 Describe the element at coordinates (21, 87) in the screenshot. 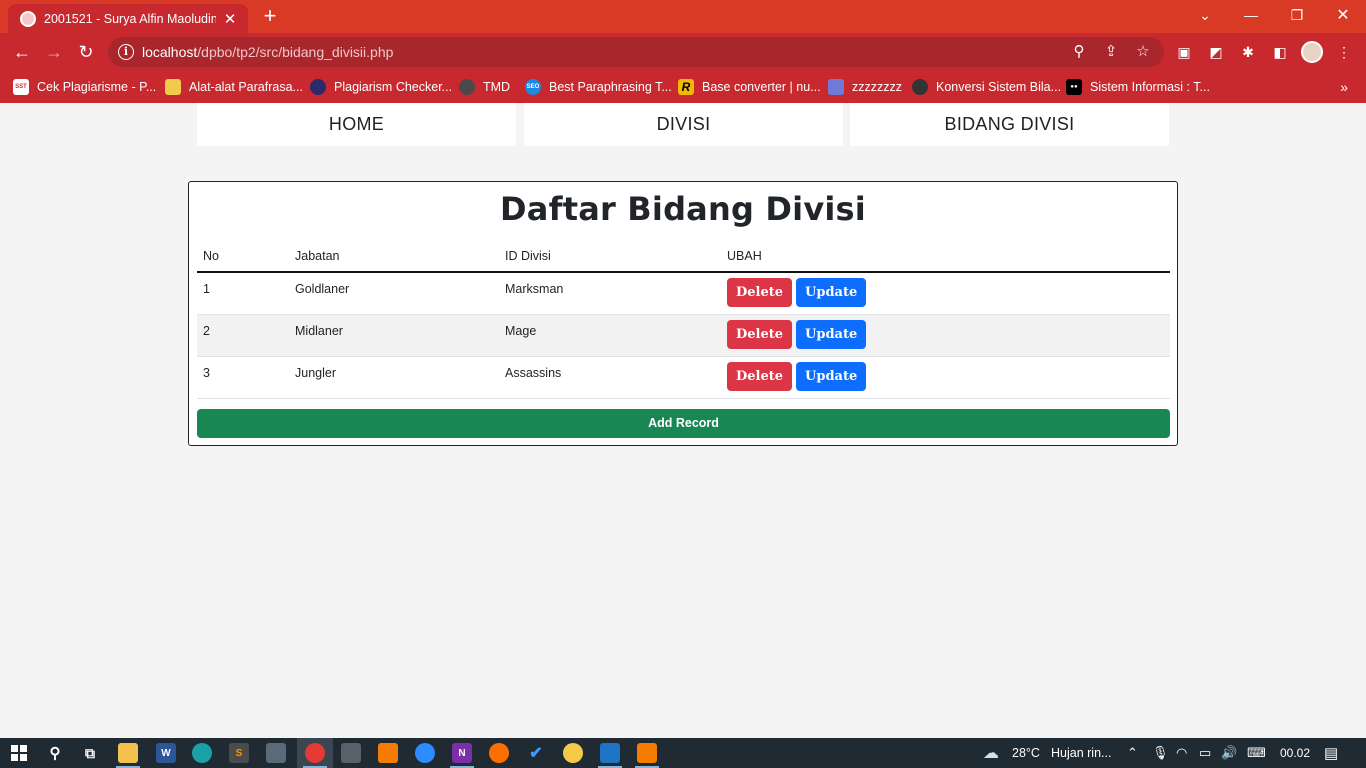

I see `sst-icon: SST` at that location.